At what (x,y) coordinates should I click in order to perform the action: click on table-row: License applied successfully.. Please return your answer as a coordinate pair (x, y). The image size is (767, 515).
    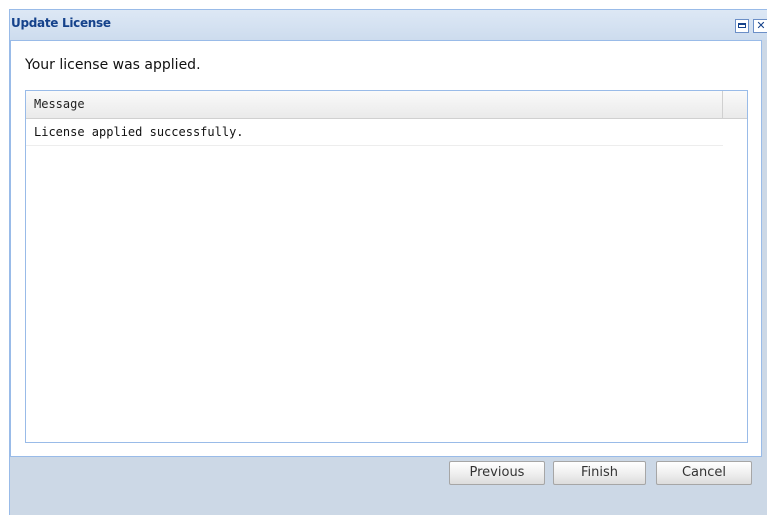
    Looking at the image, I should click on (374, 132).